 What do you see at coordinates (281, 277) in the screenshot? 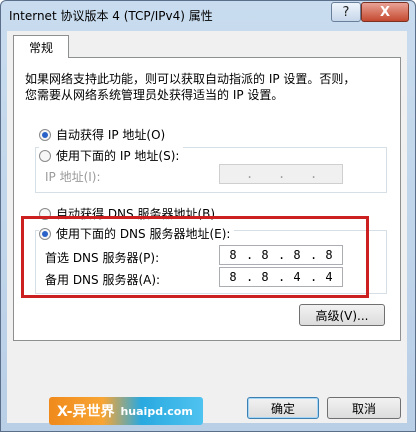
I see `alternate-dns-input: 8 . 8 . 4 . 4` at bounding box center [281, 277].